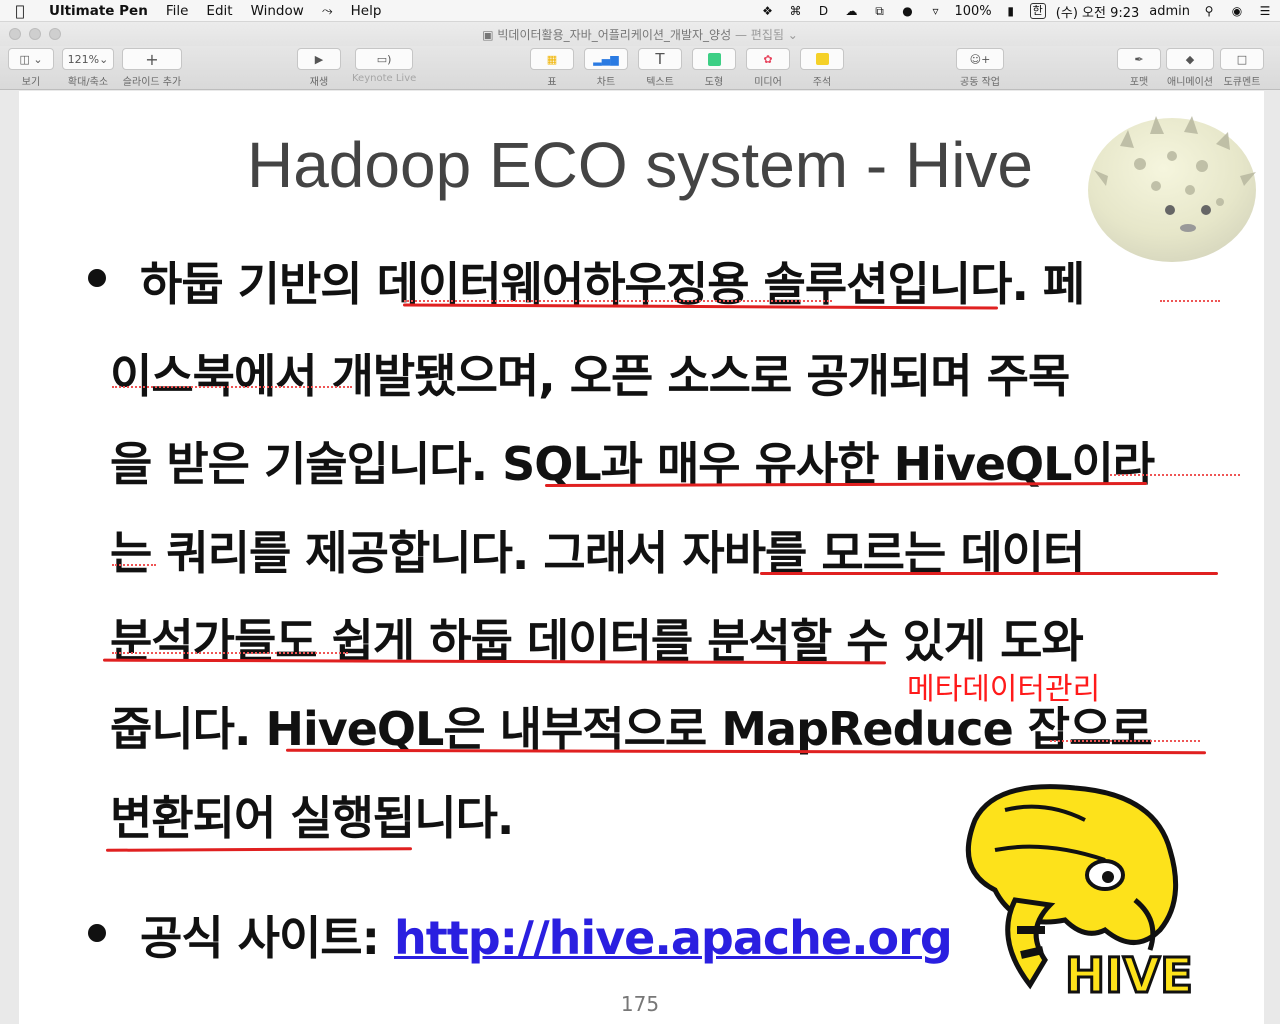 This screenshot has width=1280, height=1024. I want to click on chat-icon: ●, so click(907, 11).